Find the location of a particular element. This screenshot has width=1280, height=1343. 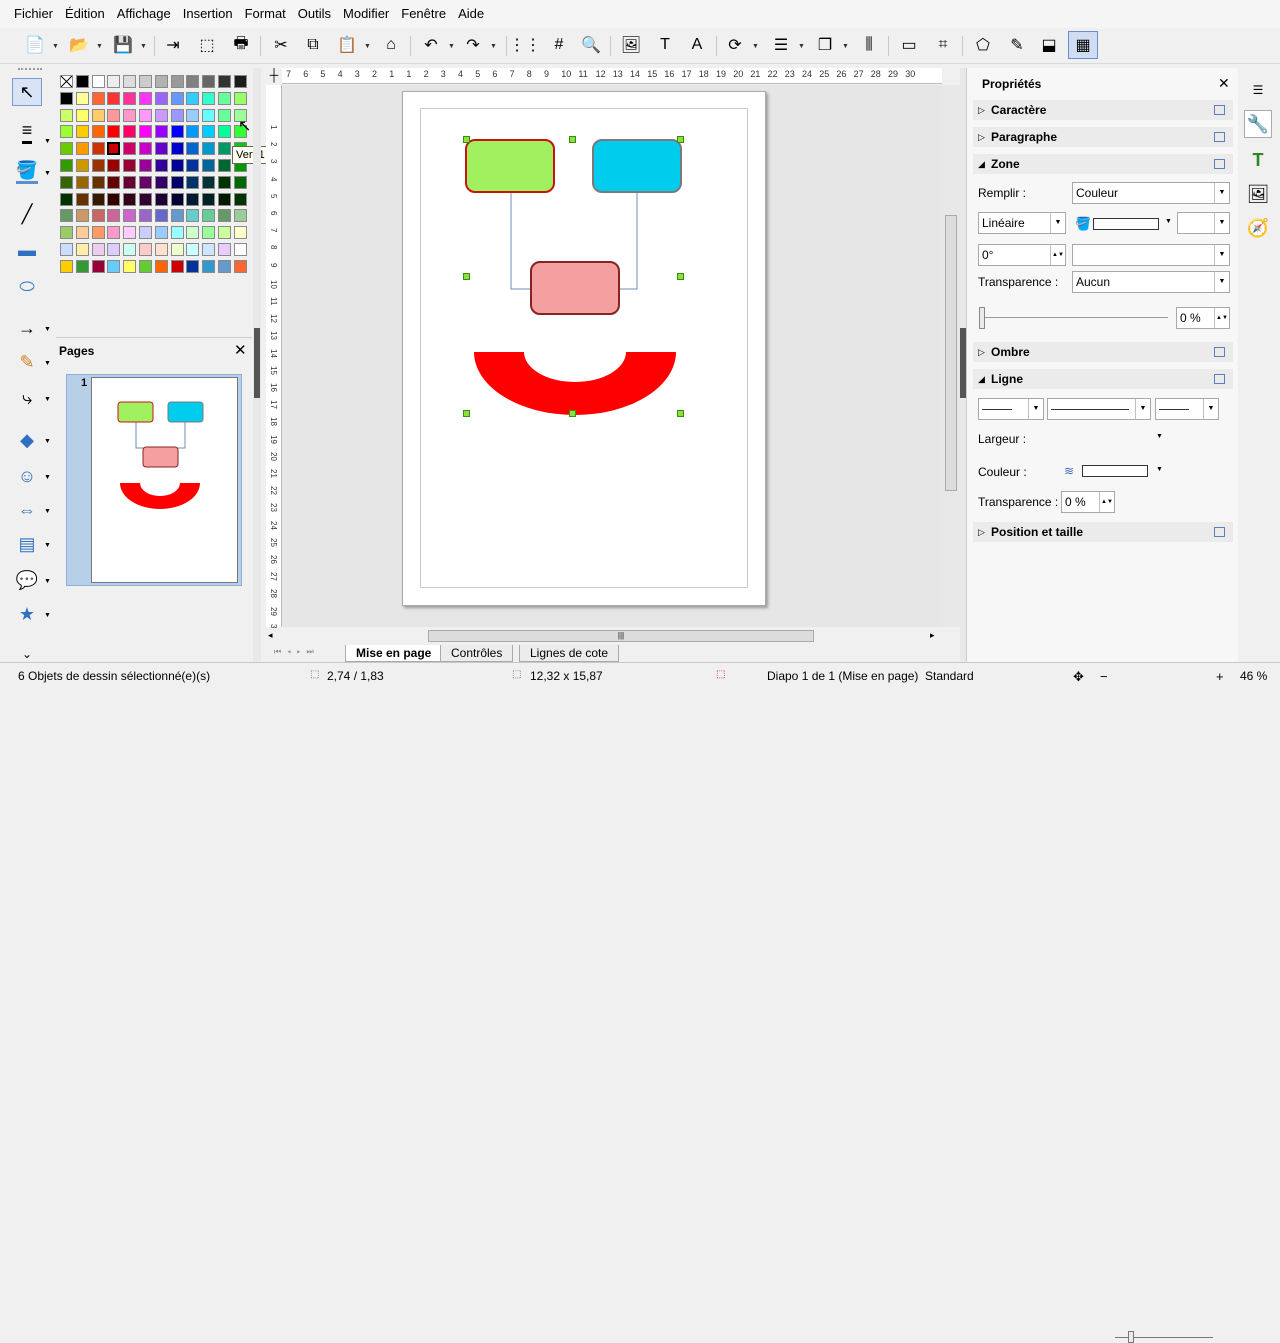

print-icon: 🖶 is located at coordinates (241, 45).